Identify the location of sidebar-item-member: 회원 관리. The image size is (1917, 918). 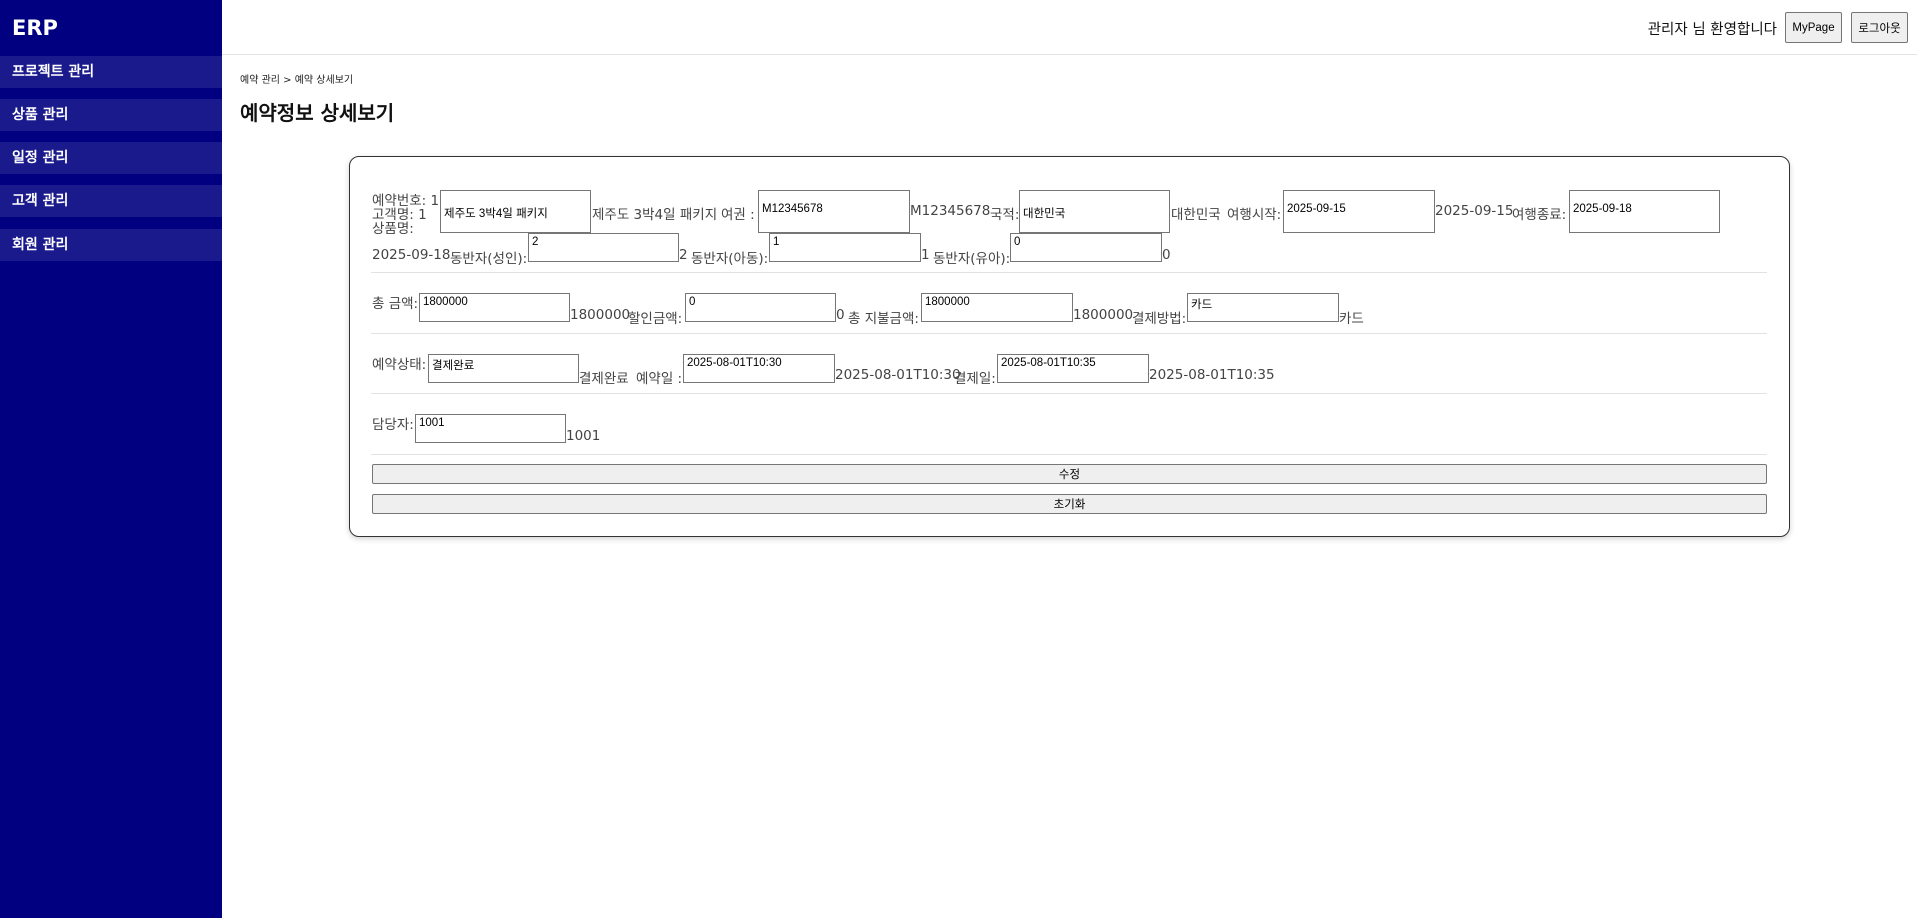
(111, 245).